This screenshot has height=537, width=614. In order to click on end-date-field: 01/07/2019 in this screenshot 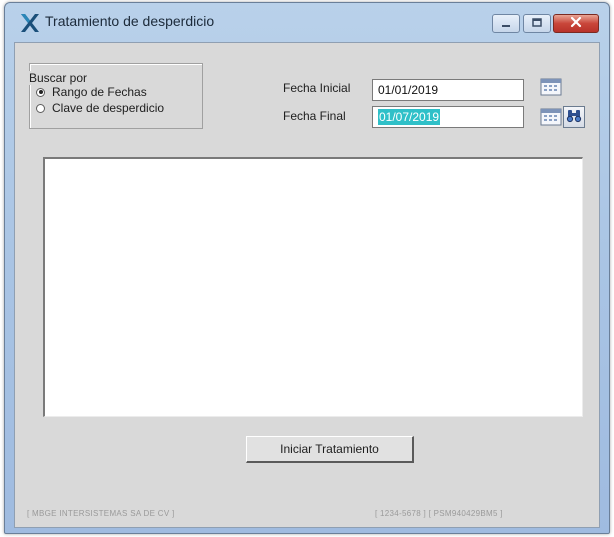, I will do `click(448, 117)`.